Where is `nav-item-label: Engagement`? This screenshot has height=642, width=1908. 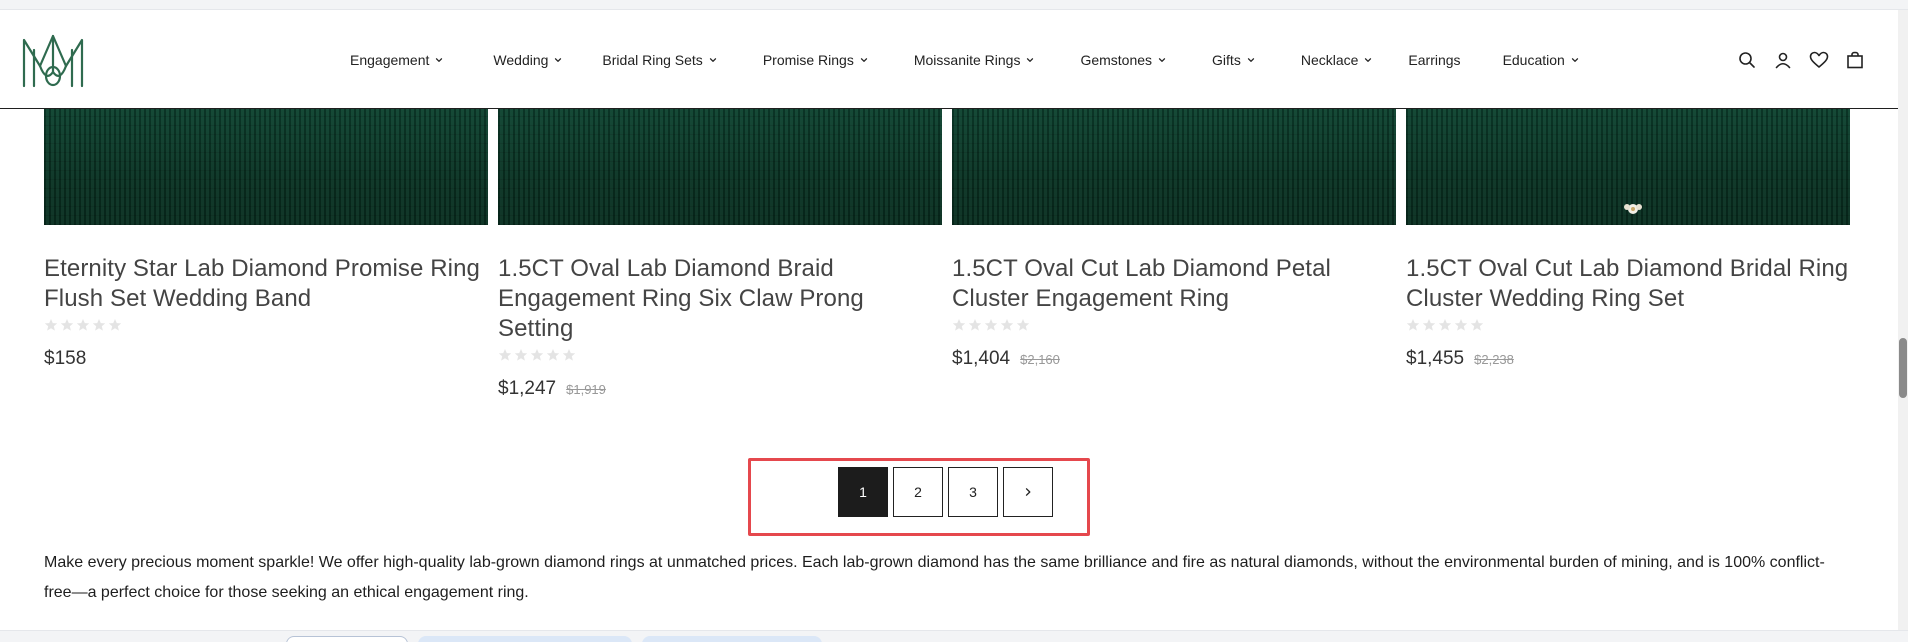 nav-item-label: Engagement is located at coordinates (390, 59).